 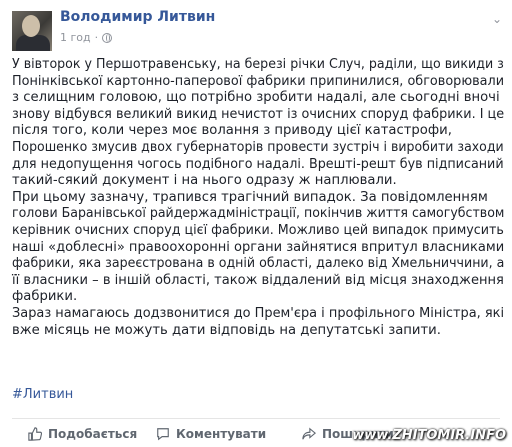 I want to click on like-label: Подобається, so click(x=93, y=434).